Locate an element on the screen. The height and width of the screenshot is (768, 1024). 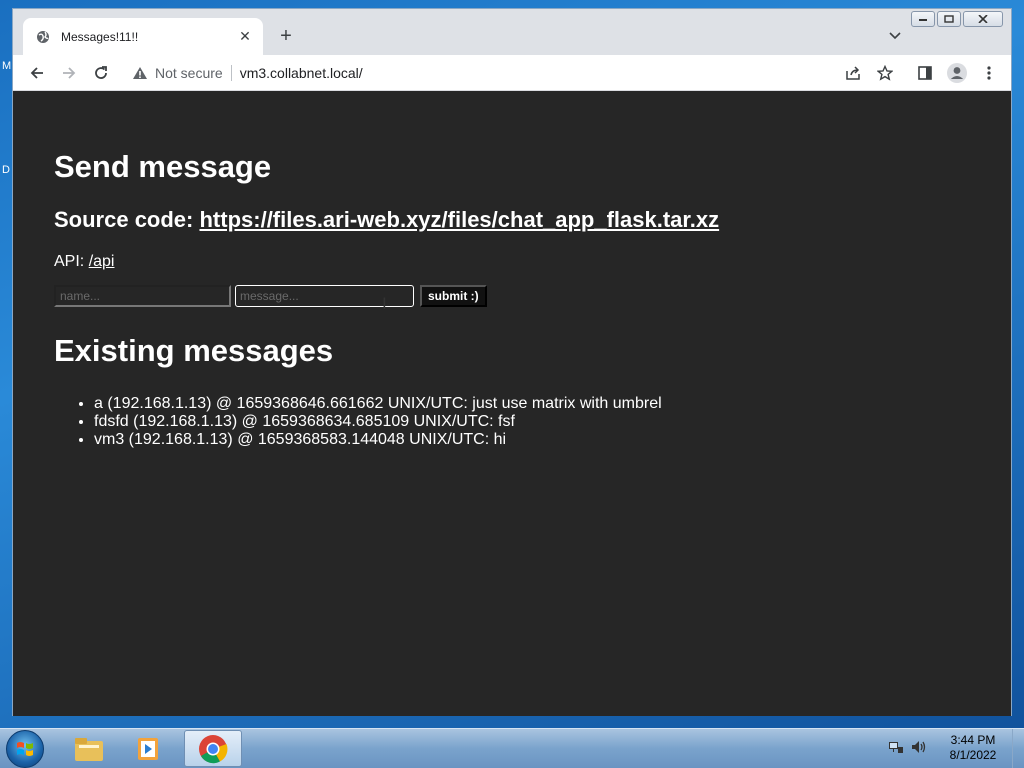
desktop-icon-label: D is located at coordinates (6, 170).